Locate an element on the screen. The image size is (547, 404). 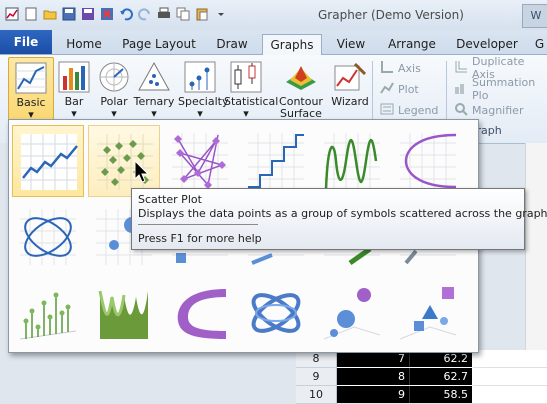
workspace-left-edge is located at coordinates (4, 273).